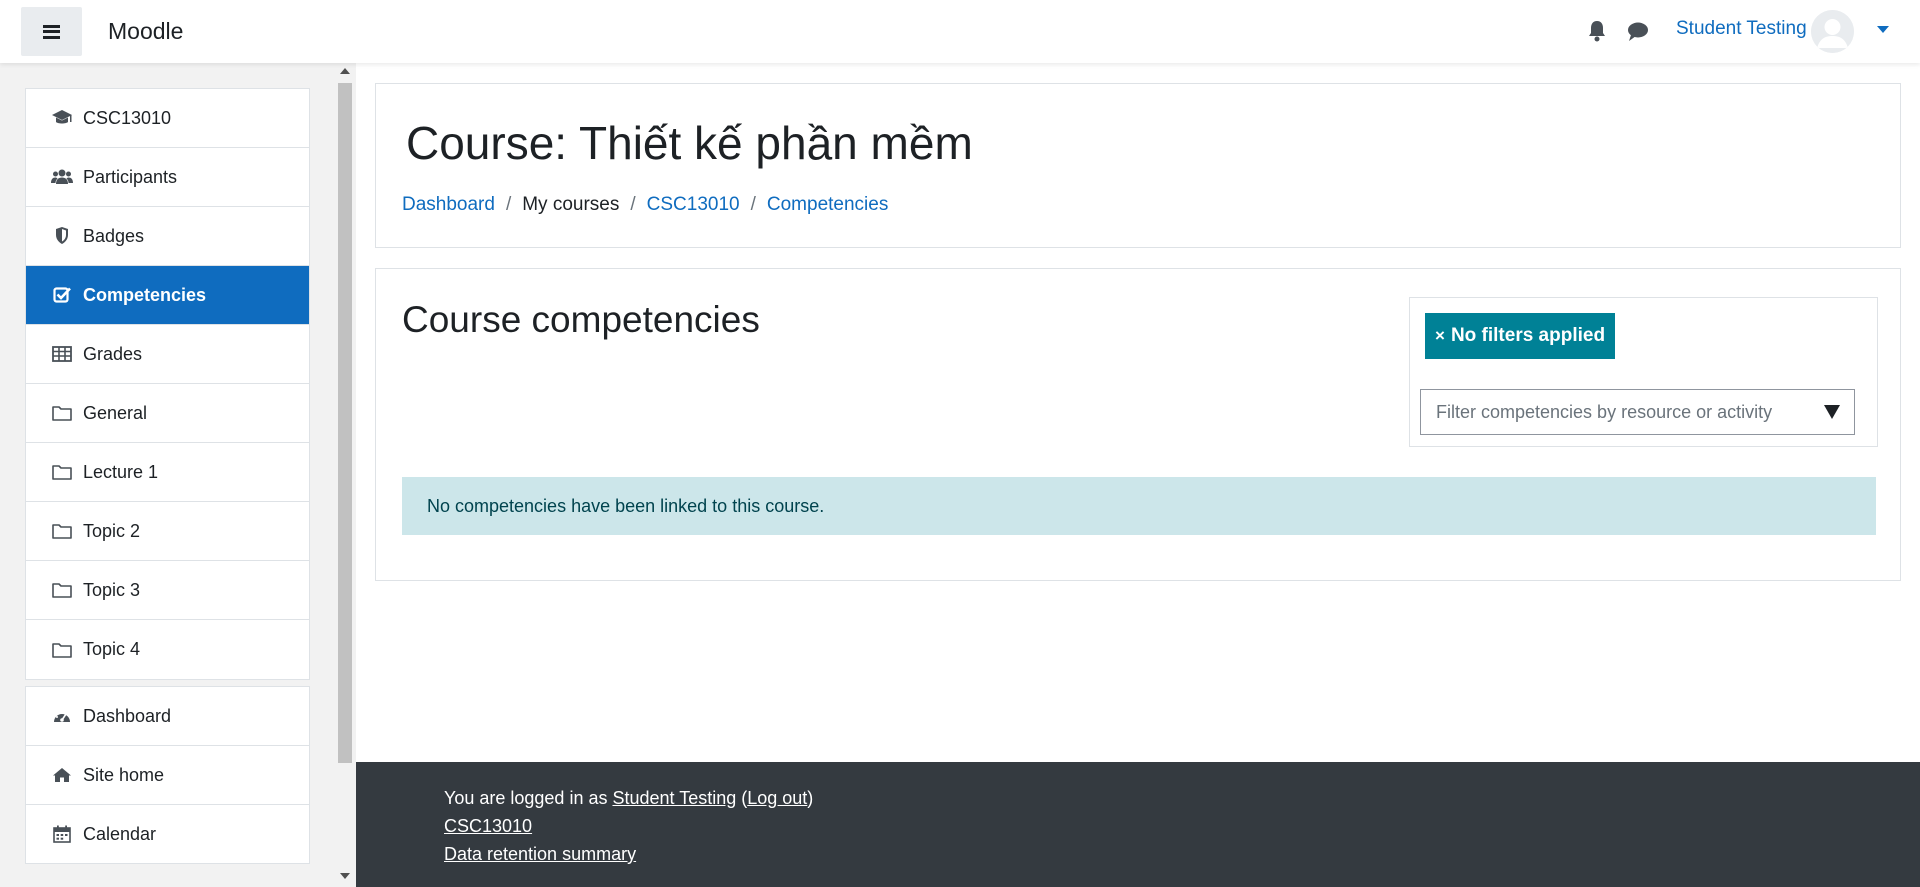 This screenshot has height=887, width=1920. What do you see at coordinates (127, 715) in the screenshot?
I see `sidebar-item-label: Dashboard` at bounding box center [127, 715].